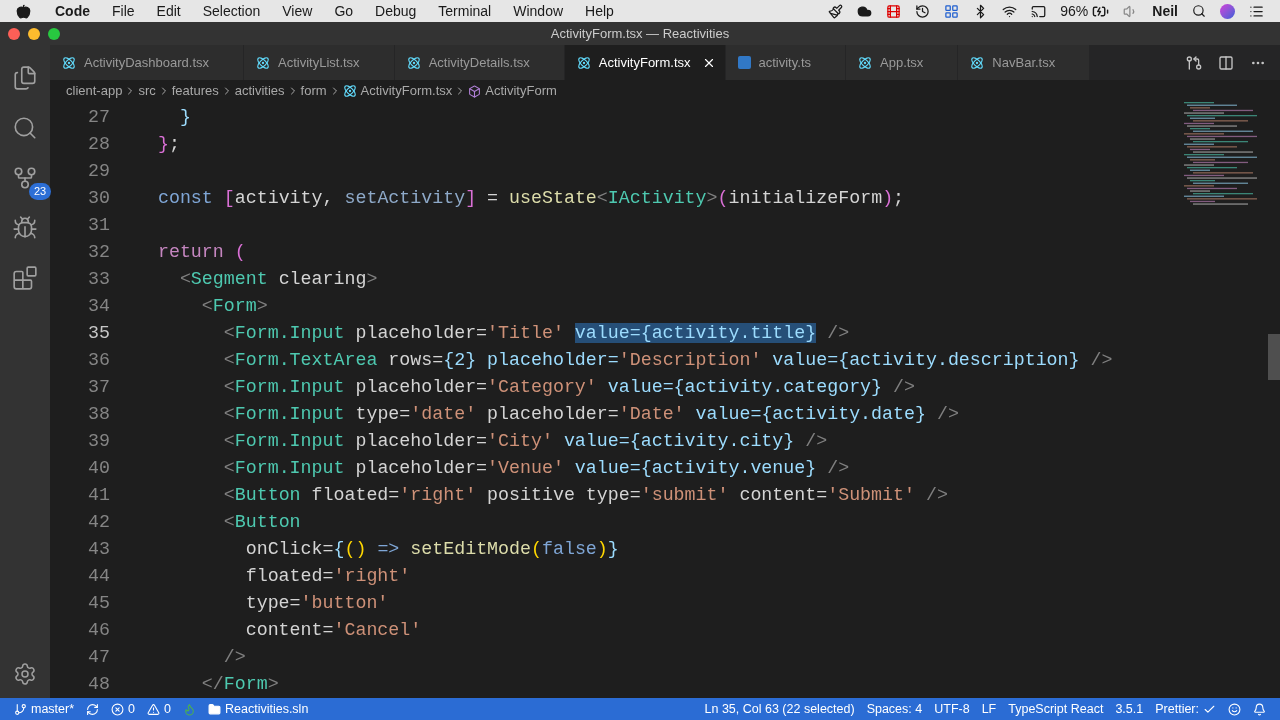 The image size is (1280, 720). Describe the element at coordinates (645, 62) in the screenshot. I see `editor-tab: ActivityForm.tsx` at that location.